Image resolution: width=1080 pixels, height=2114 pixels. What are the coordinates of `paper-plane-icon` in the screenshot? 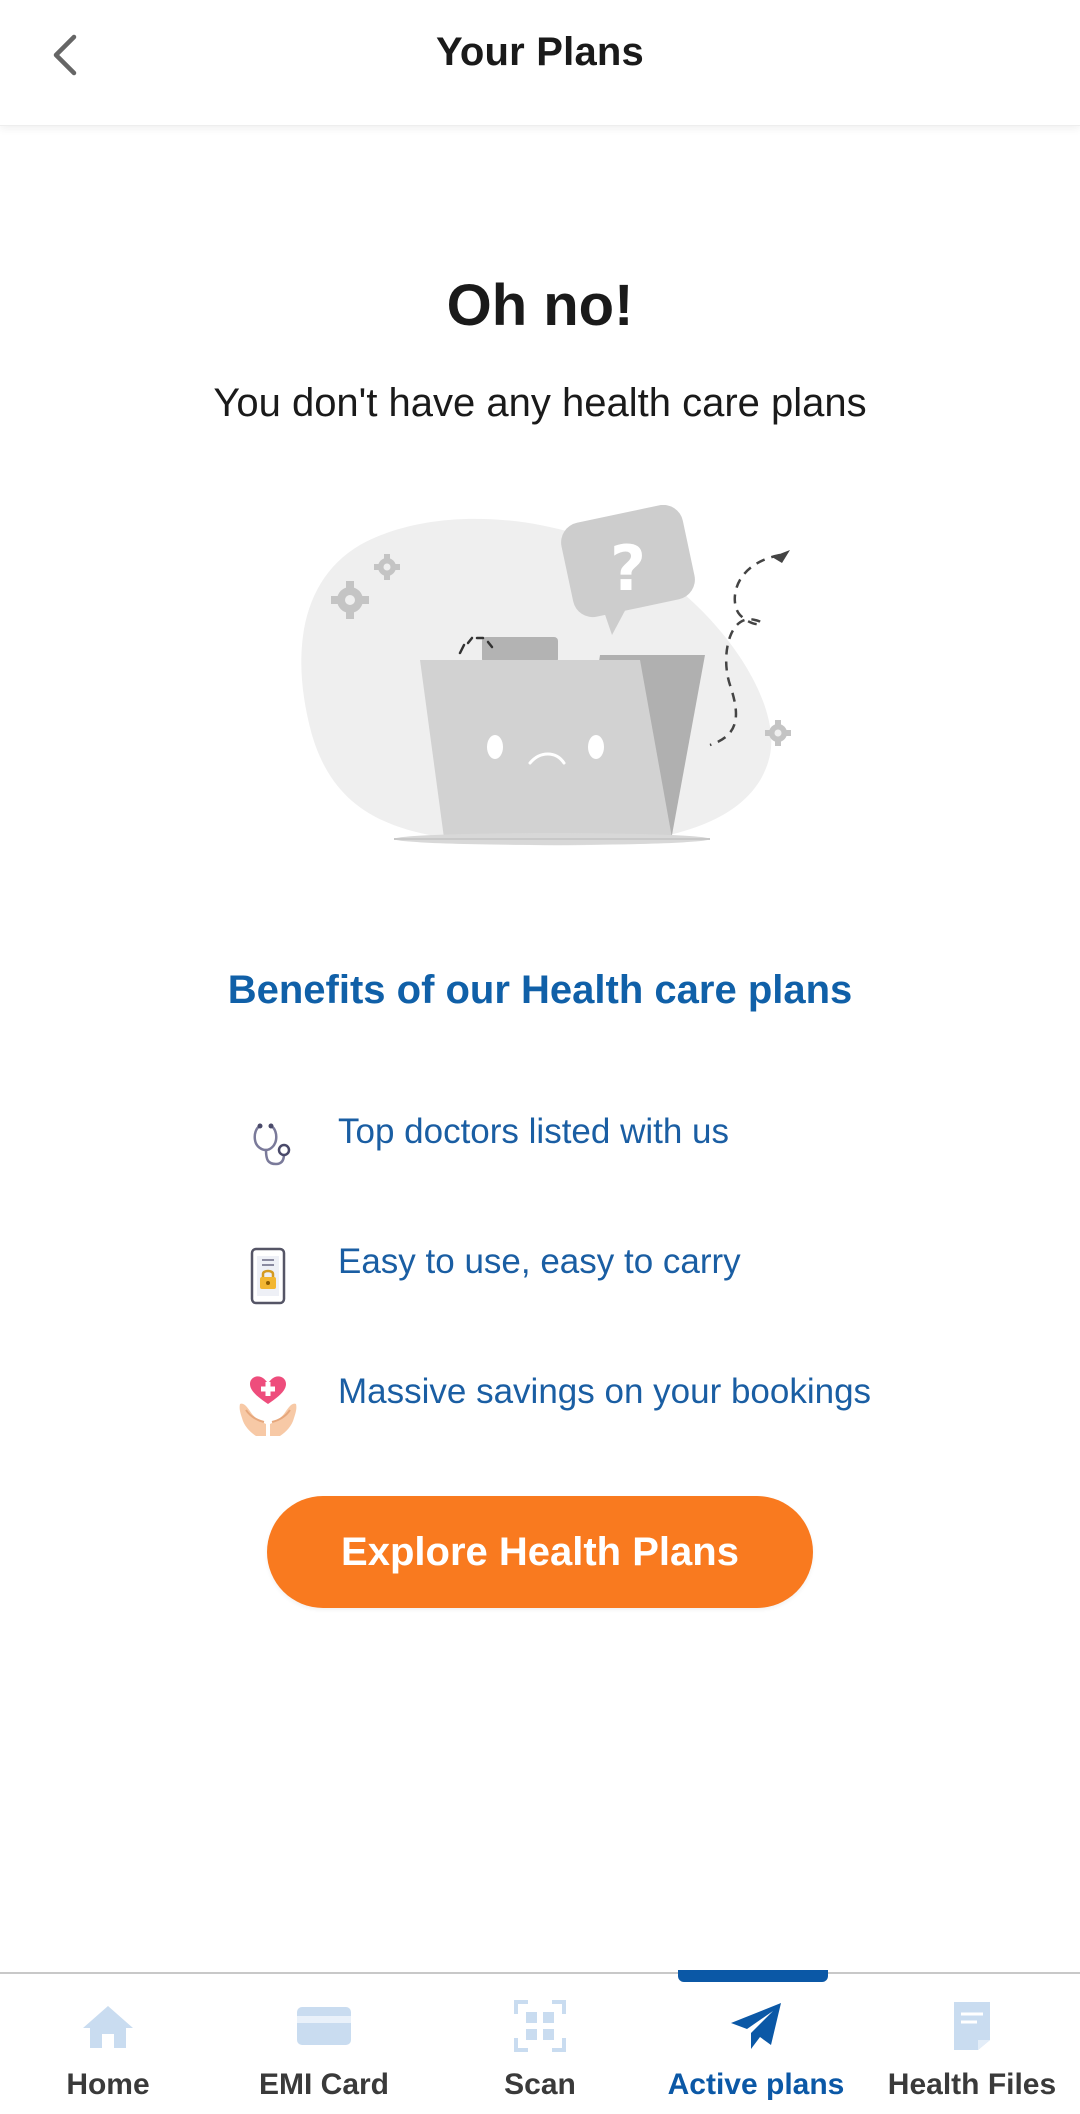 It's located at (756, 2026).